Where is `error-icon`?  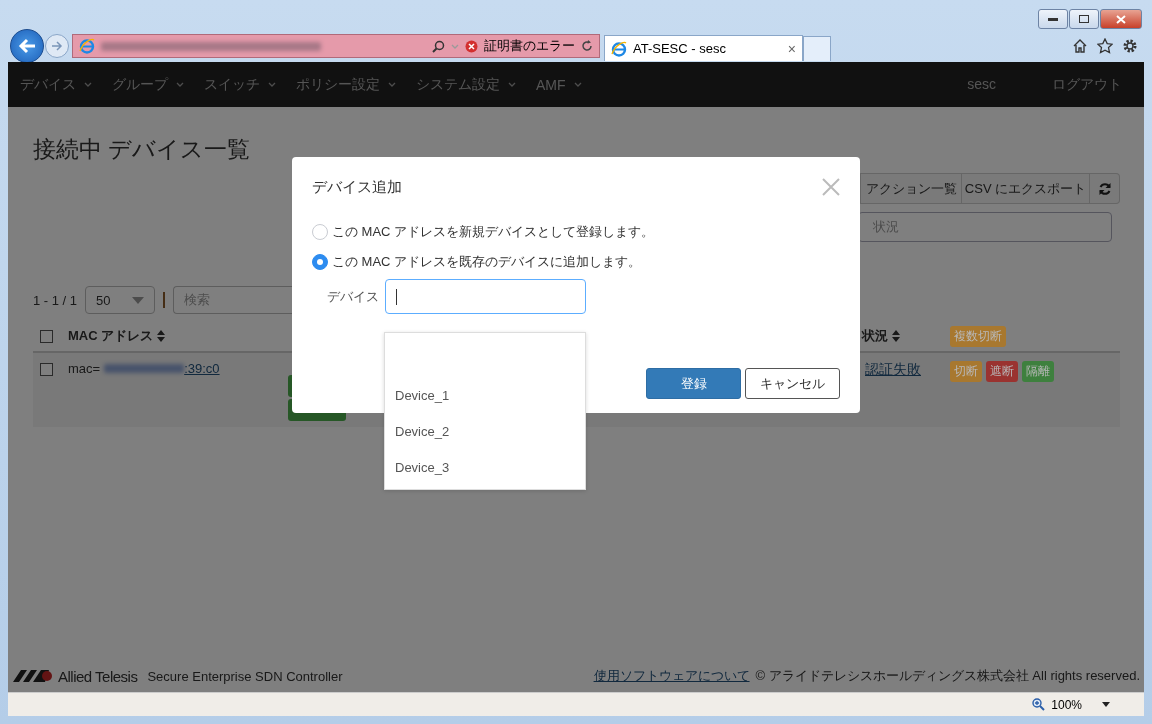
error-icon is located at coordinates (471, 46).